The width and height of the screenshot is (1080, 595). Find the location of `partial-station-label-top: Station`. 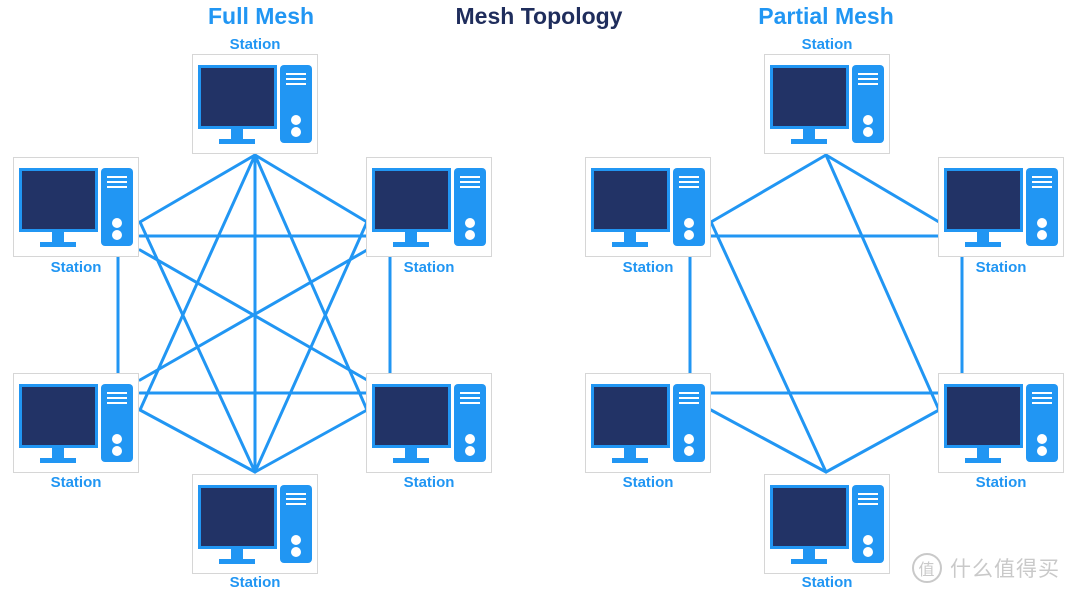

partial-station-label-top: Station is located at coordinates (827, 44).